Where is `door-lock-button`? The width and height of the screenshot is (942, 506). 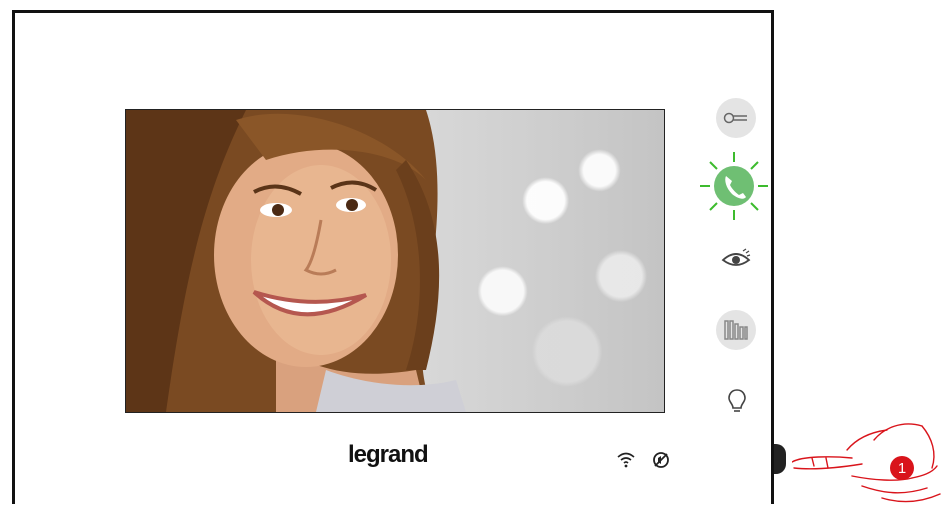 door-lock-button is located at coordinates (736, 118).